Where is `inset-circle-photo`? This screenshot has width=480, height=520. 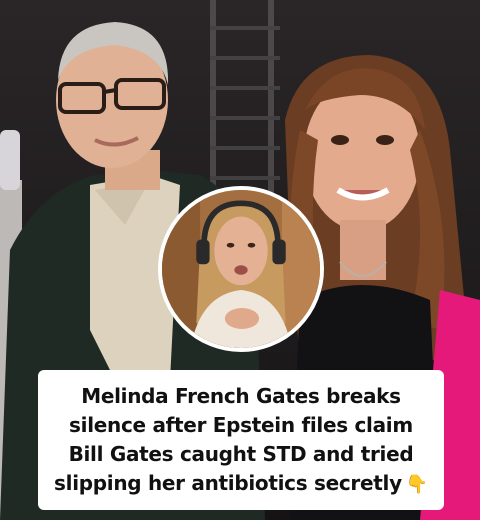
inset-circle-photo is located at coordinates (241, 269).